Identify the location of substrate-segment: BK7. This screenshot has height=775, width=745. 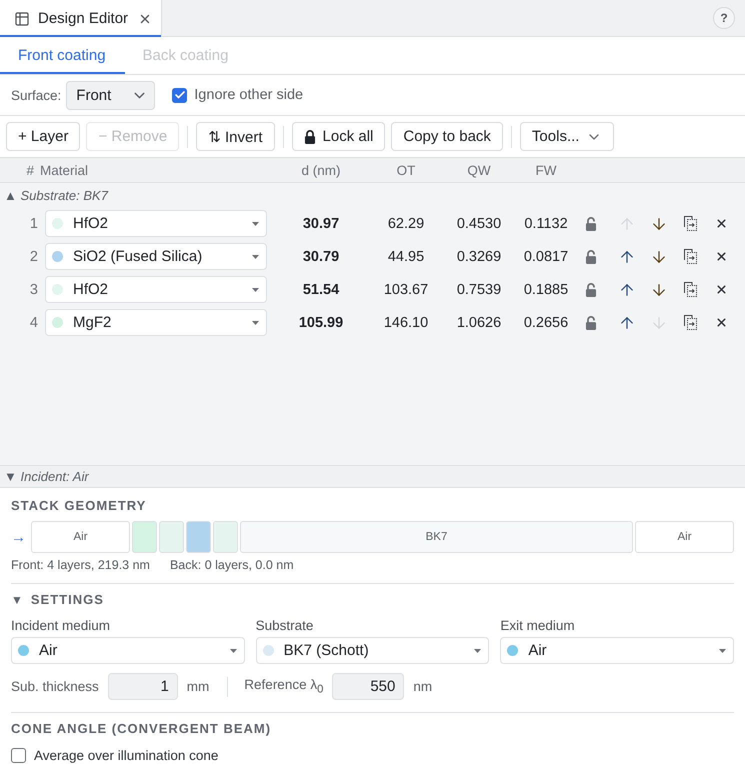
(436, 537).